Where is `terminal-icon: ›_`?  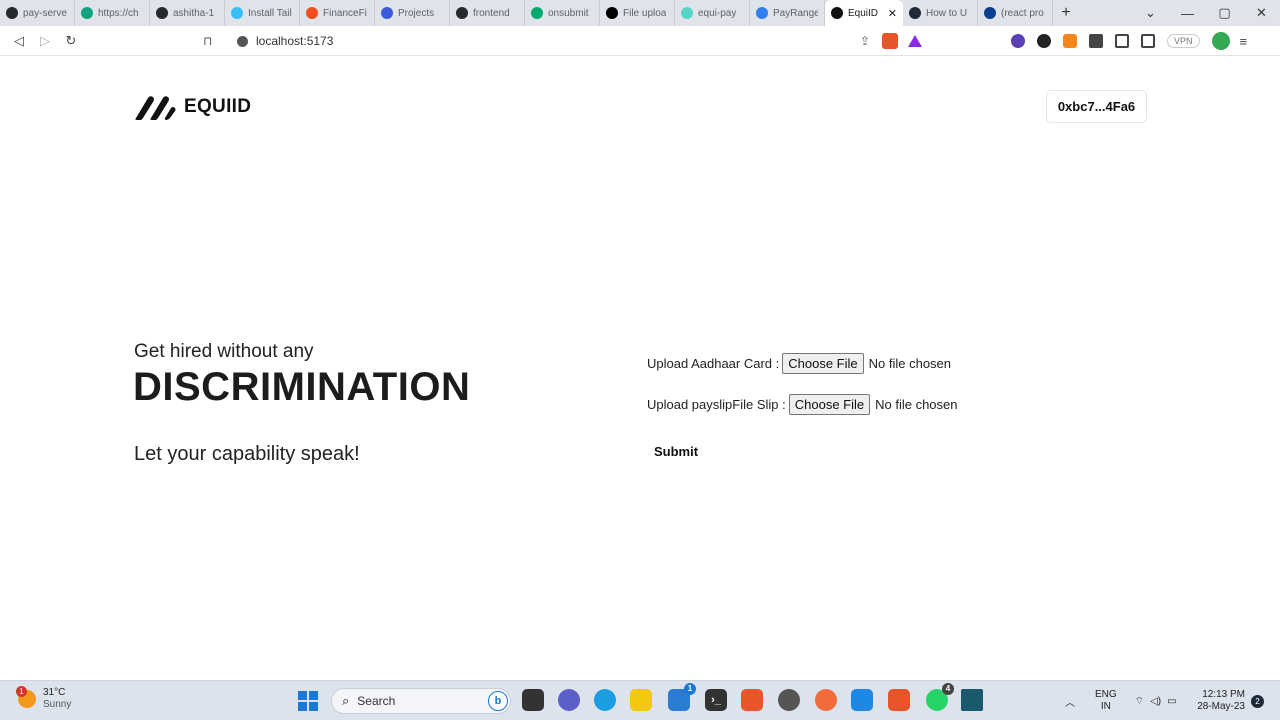 terminal-icon: ›_ is located at coordinates (716, 700).